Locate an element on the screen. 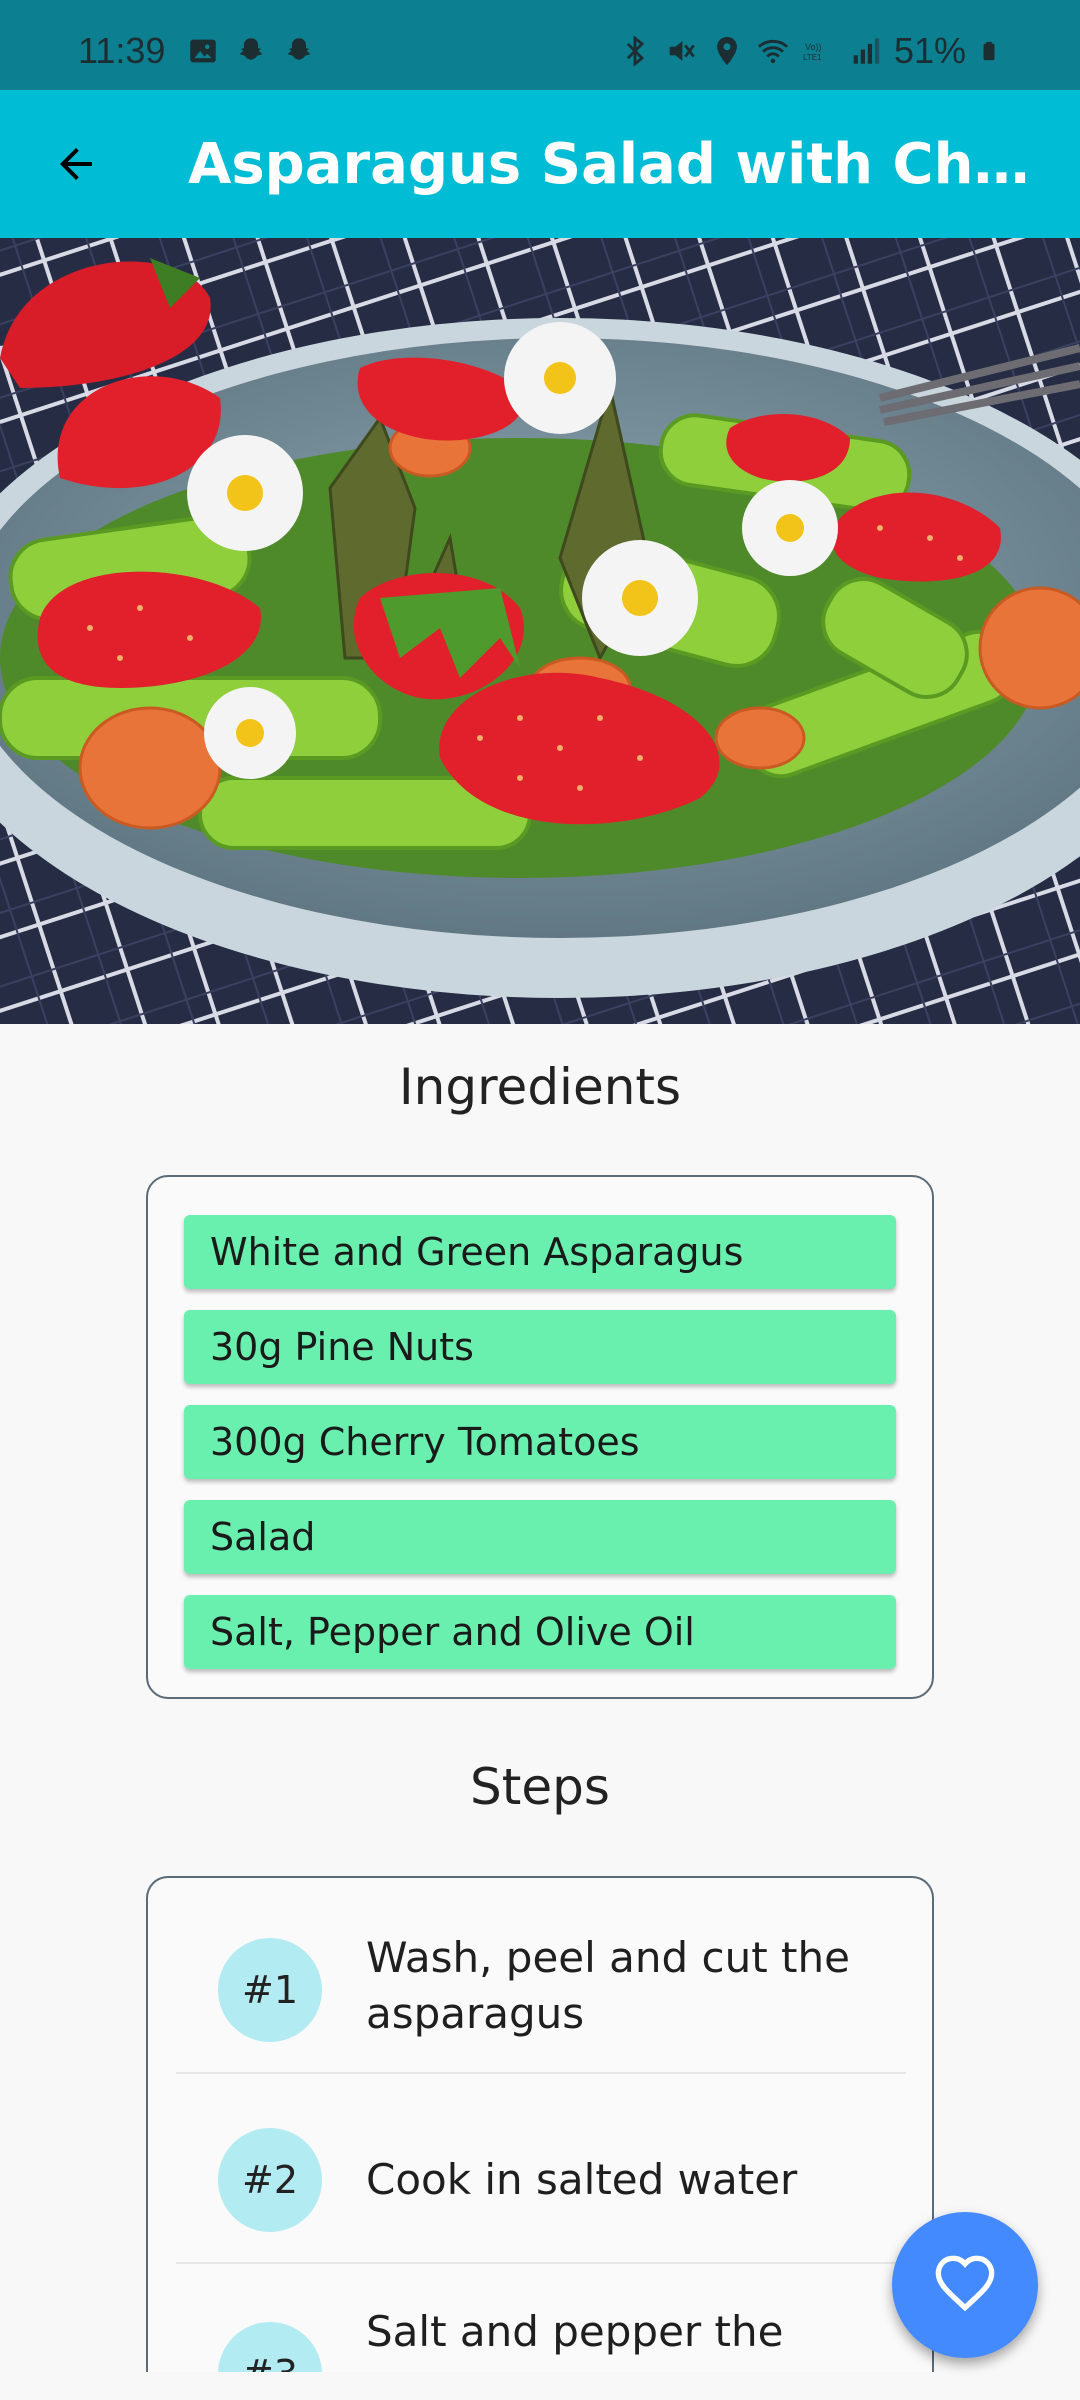 Image resolution: width=1080 pixels, height=2400 pixels. status-right-icons: Vo)) LTE1 51% is located at coordinates (809, 51).